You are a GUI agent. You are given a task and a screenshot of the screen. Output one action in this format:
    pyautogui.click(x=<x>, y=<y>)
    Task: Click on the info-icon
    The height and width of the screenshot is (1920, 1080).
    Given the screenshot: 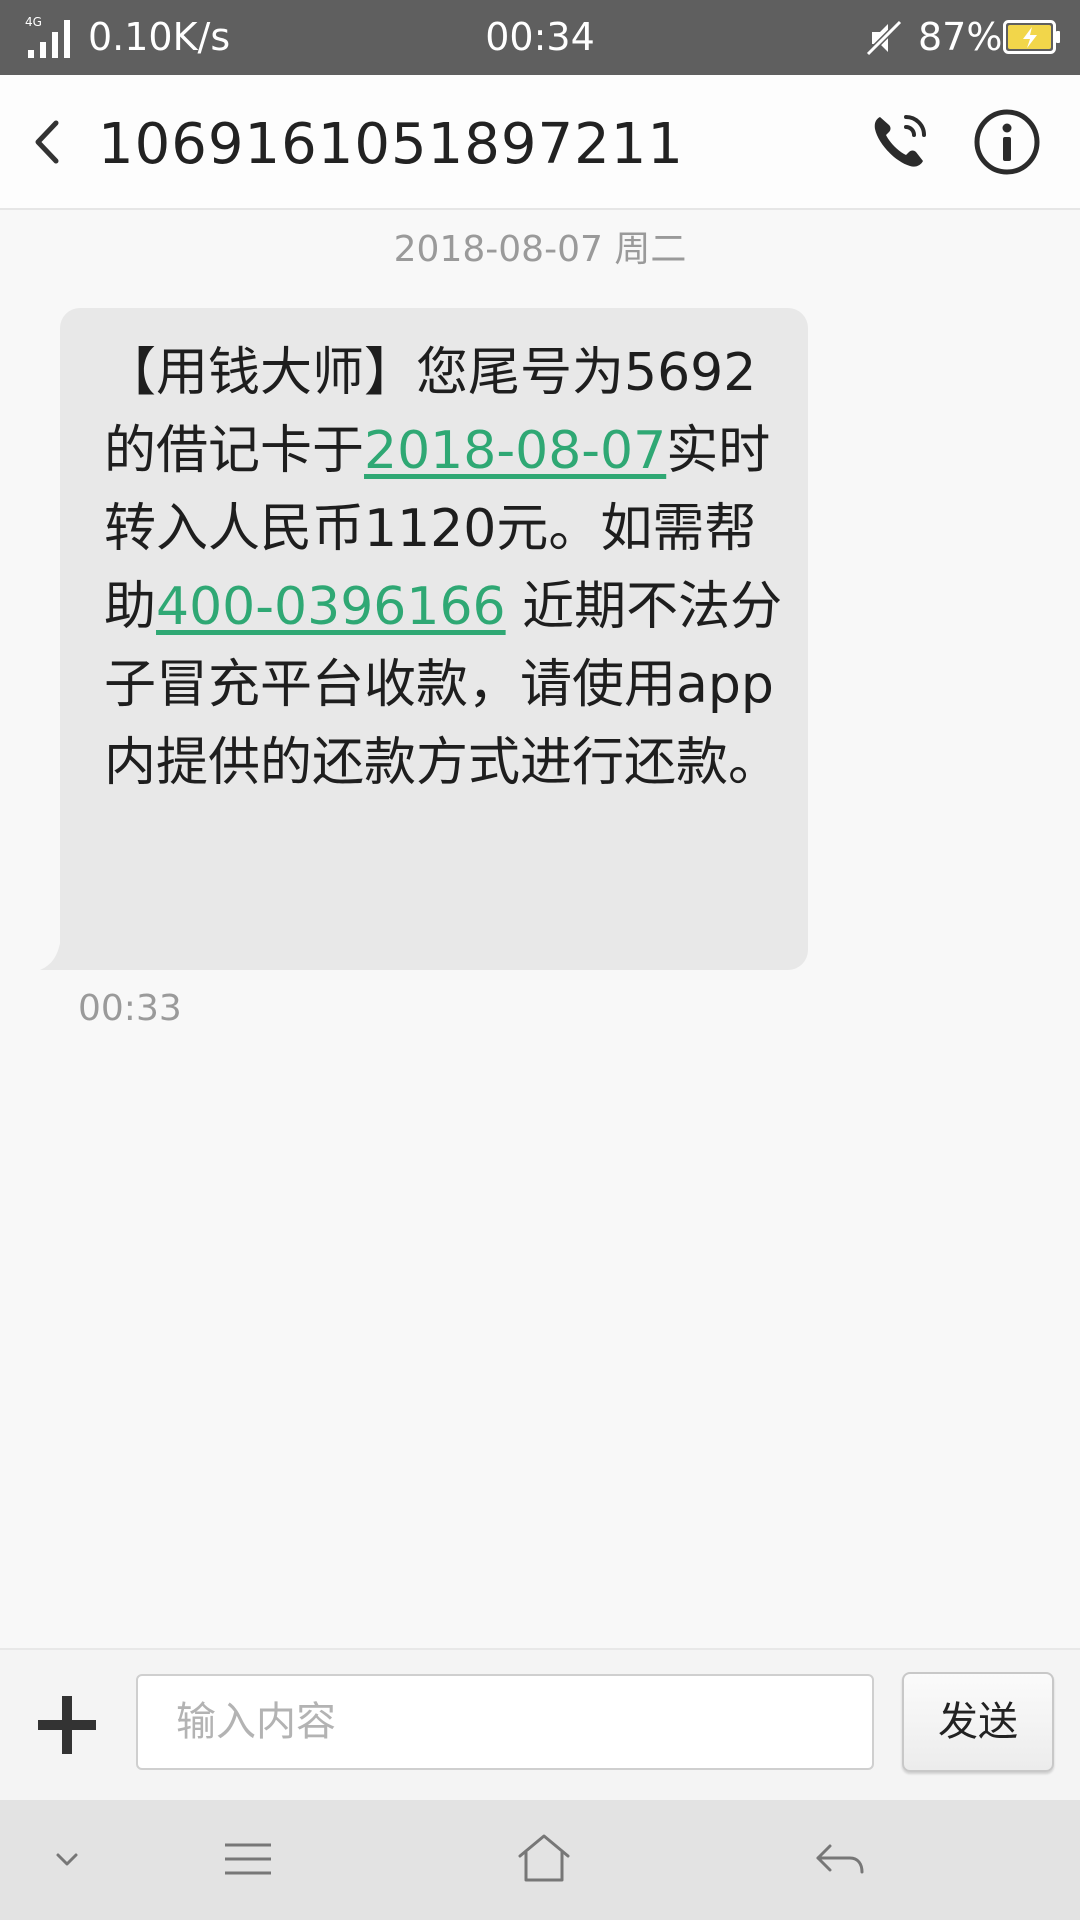 What is the action you would take?
    pyautogui.click(x=1007, y=142)
    